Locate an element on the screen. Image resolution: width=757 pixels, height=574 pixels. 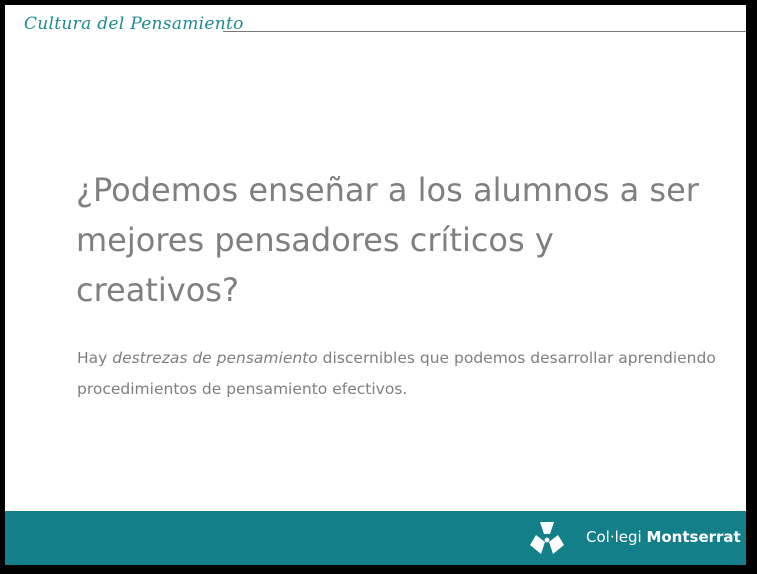
body-text-emphasis: destrezas de pensamiento is located at coordinates (215, 358).